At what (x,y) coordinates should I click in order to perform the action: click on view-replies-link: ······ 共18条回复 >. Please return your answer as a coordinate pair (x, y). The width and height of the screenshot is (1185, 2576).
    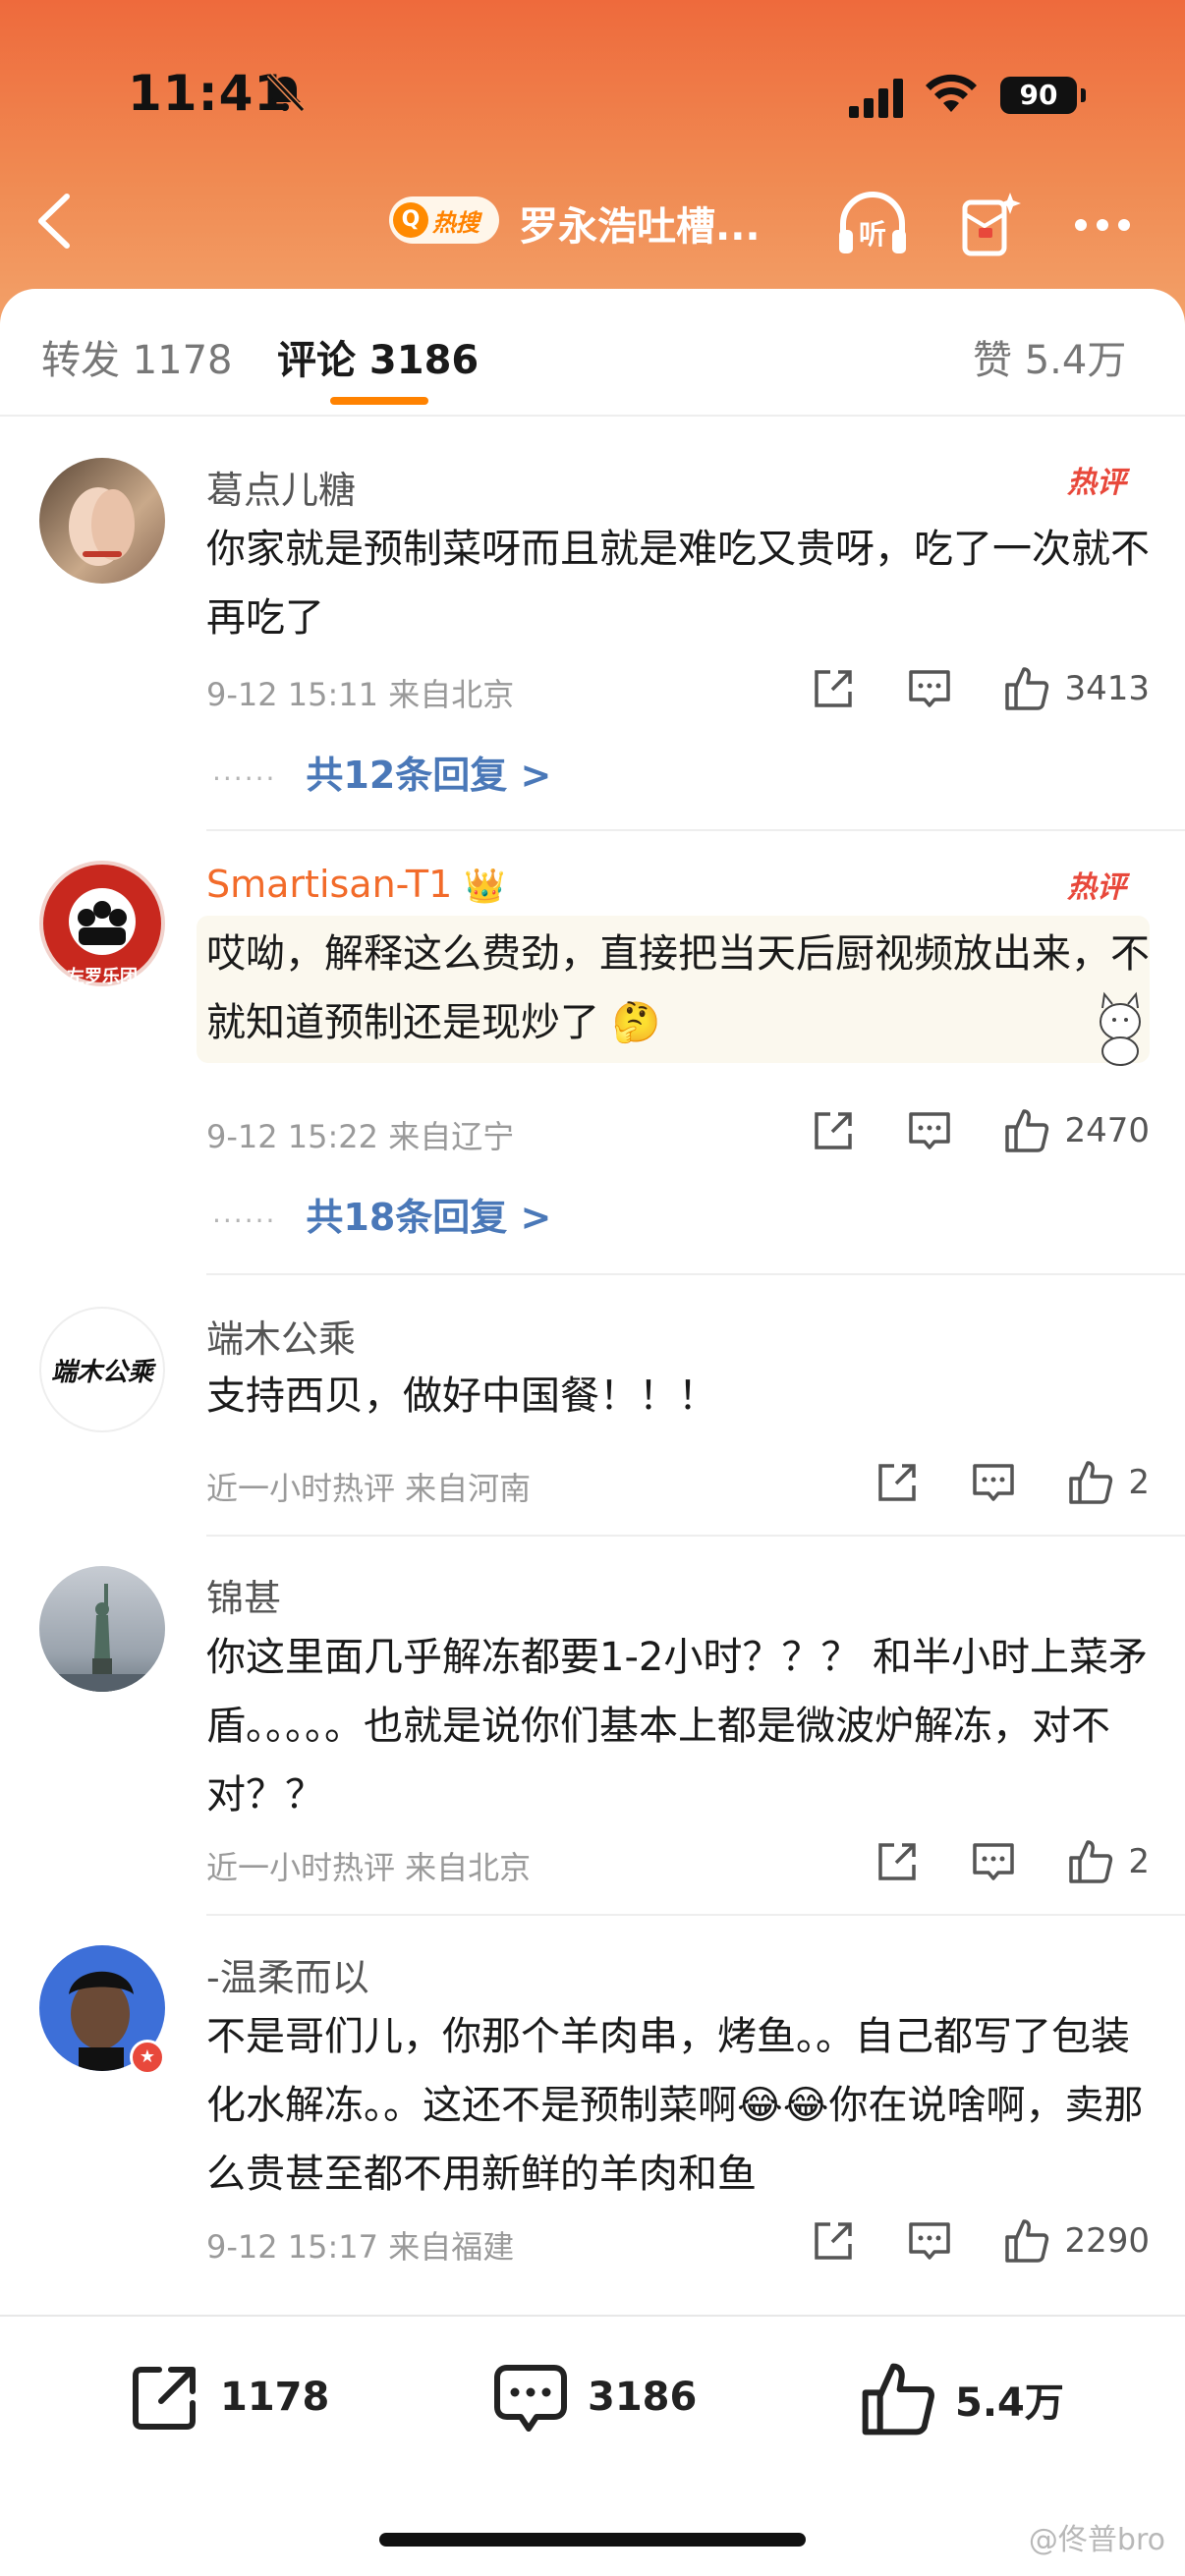
    Looking at the image, I should click on (382, 1214).